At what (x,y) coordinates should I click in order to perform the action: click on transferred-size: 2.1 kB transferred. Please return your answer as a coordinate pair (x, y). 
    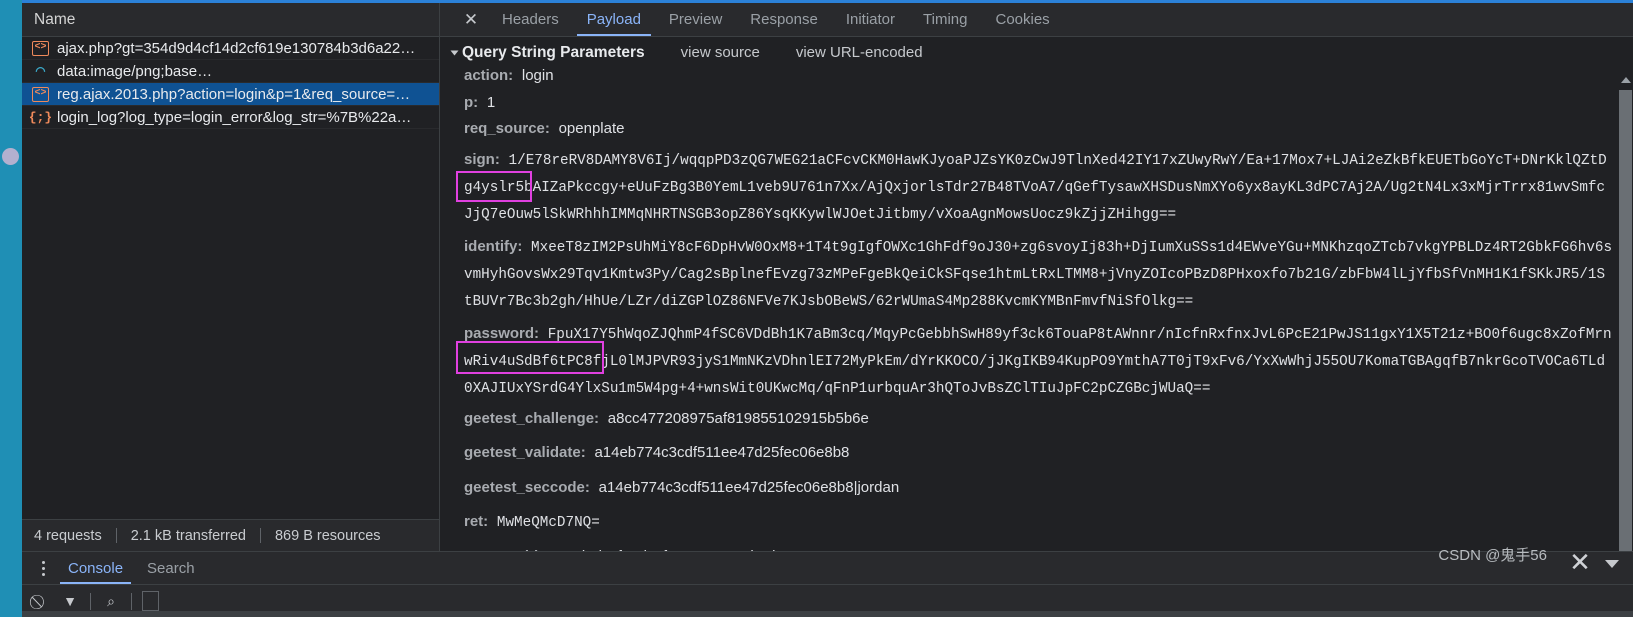
    Looking at the image, I should click on (188, 535).